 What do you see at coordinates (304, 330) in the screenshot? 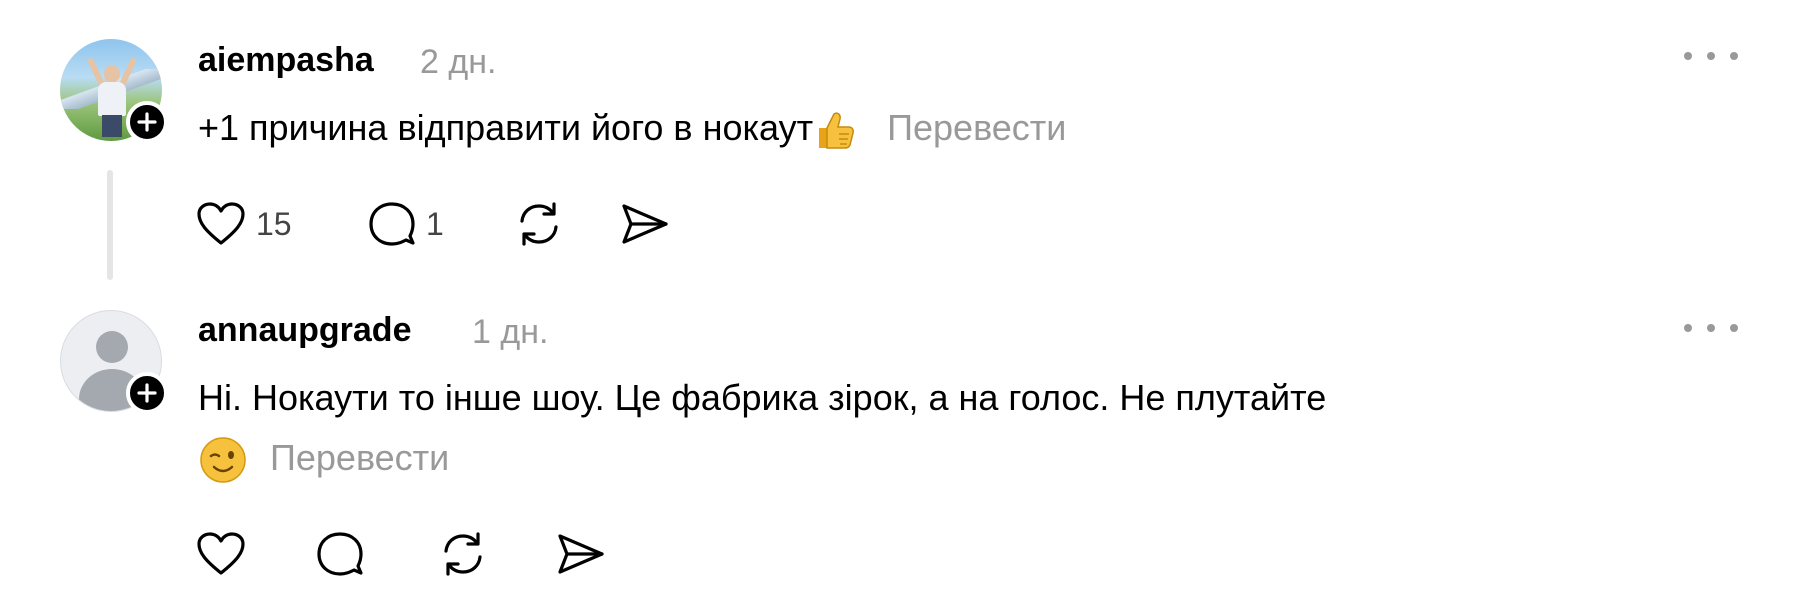
I see `username: annaupgrade` at bounding box center [304, 330].